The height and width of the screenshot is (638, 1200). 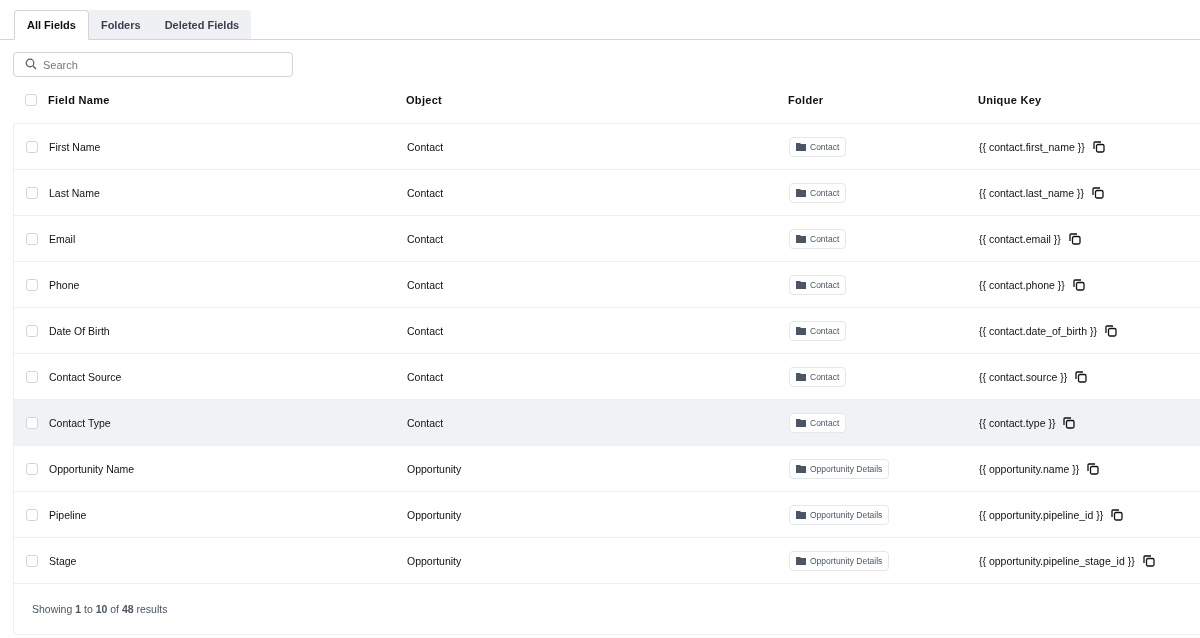 I want to click on table-row: Pipeline Opportunity Opportunity Details {{ opportunity.pipeline_id }}, so click(x=607, y=515).